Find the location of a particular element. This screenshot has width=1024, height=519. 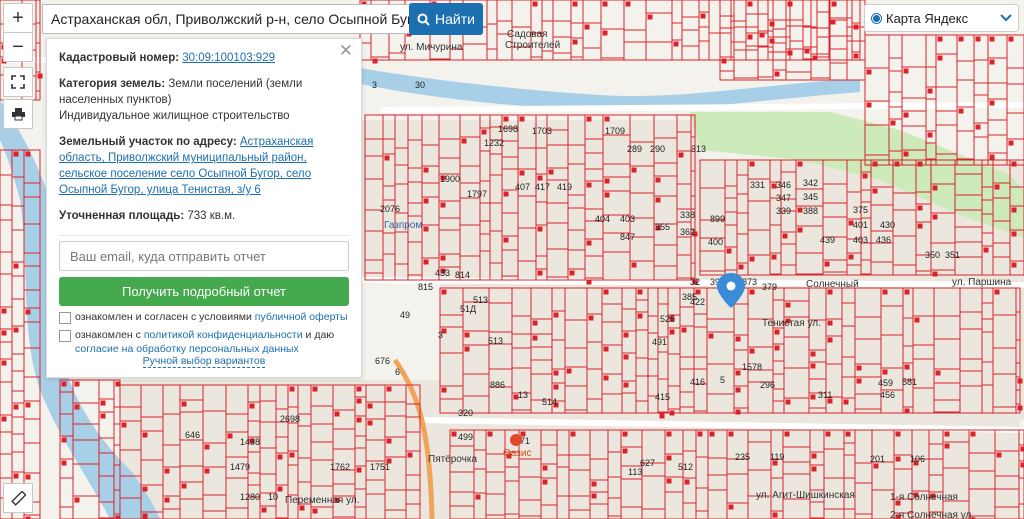

poi-oasis: Оазис is located at coordinates (517, 453).